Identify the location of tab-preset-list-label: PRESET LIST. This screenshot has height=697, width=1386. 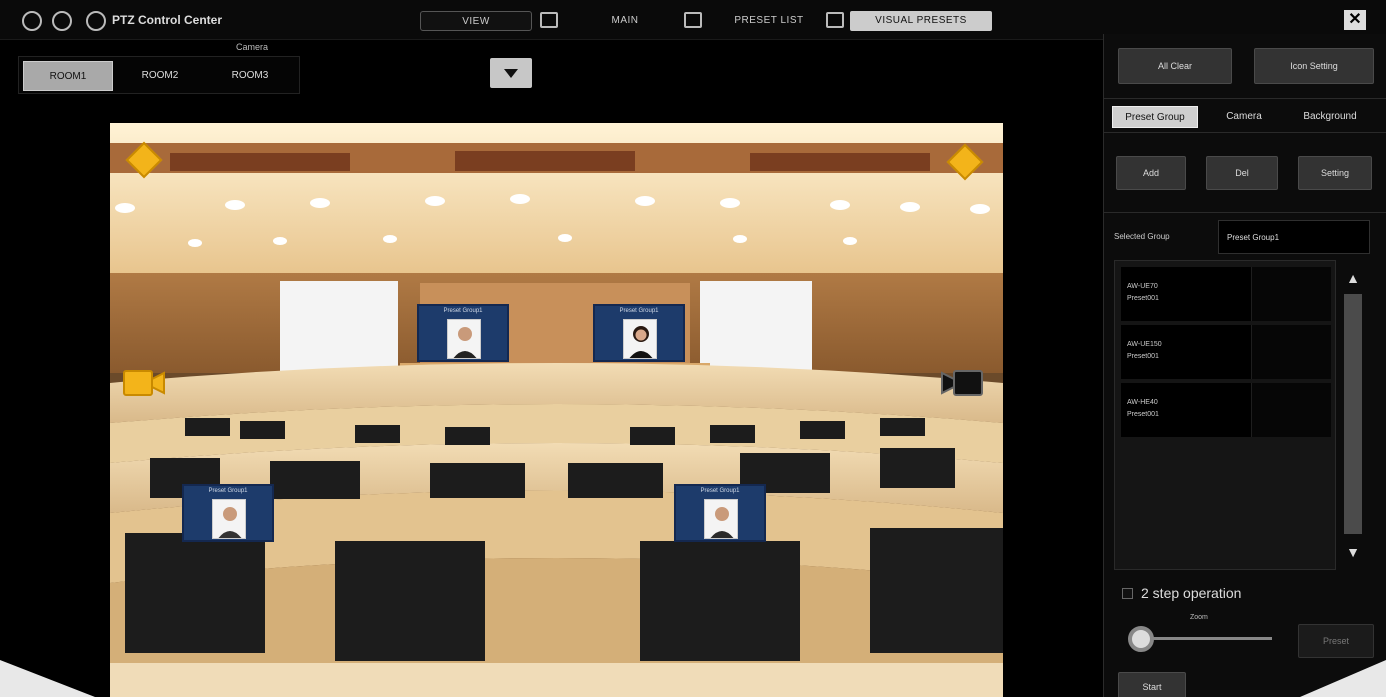
(769, 20).